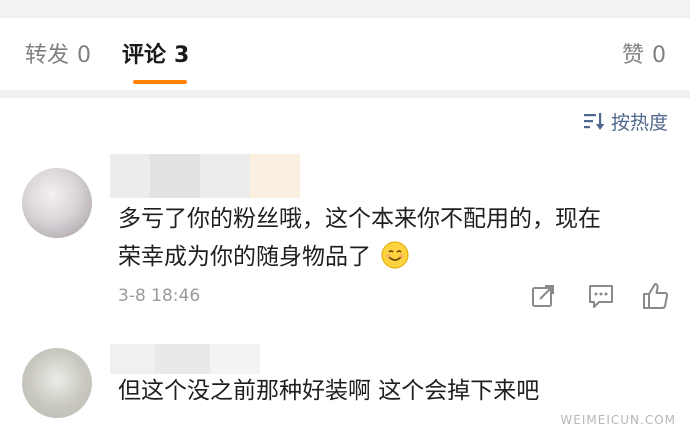  I want to click on tab-comment: 评论 3, so click(406, 56).